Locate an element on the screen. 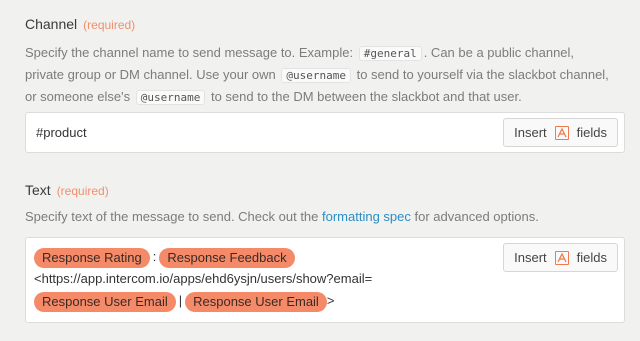 This screenshot has width=640, height=341. text-insert-fields-button: Insert fields is located at coordinates (560, 257).